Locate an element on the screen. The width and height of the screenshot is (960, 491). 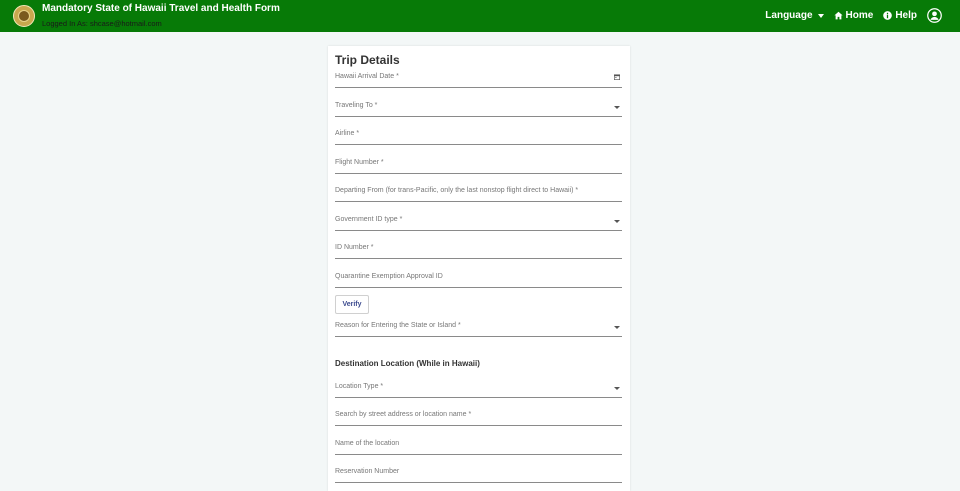
location-type-select: Location Type * is located at coordinates (478, 389).